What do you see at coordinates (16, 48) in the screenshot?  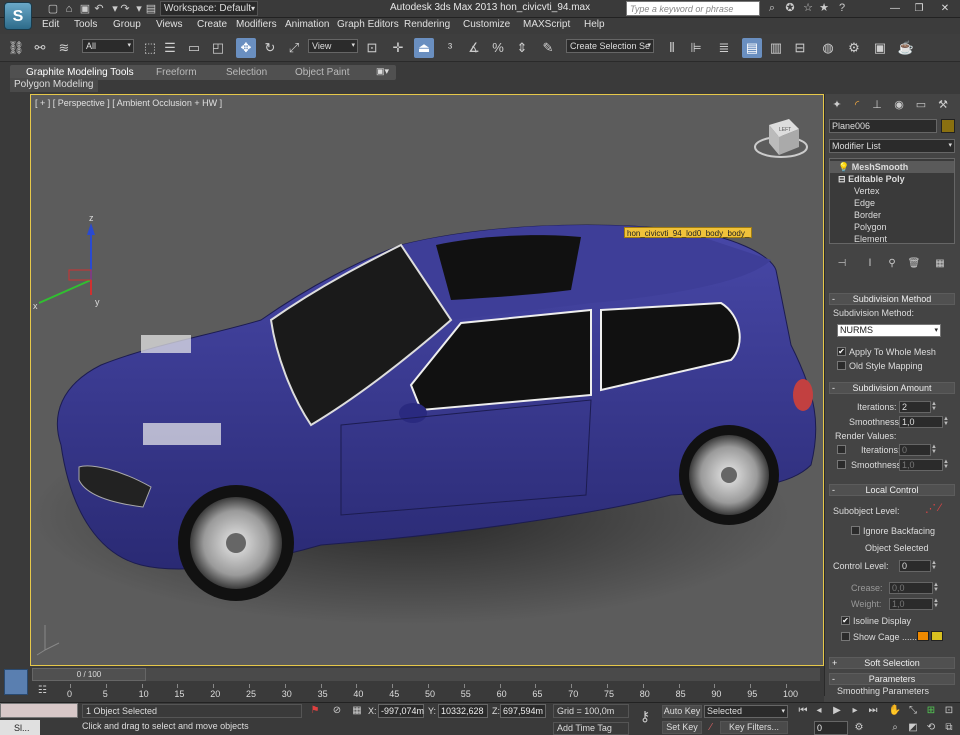 I see `link-icon: ⛓` at bounding box center [16, 48].